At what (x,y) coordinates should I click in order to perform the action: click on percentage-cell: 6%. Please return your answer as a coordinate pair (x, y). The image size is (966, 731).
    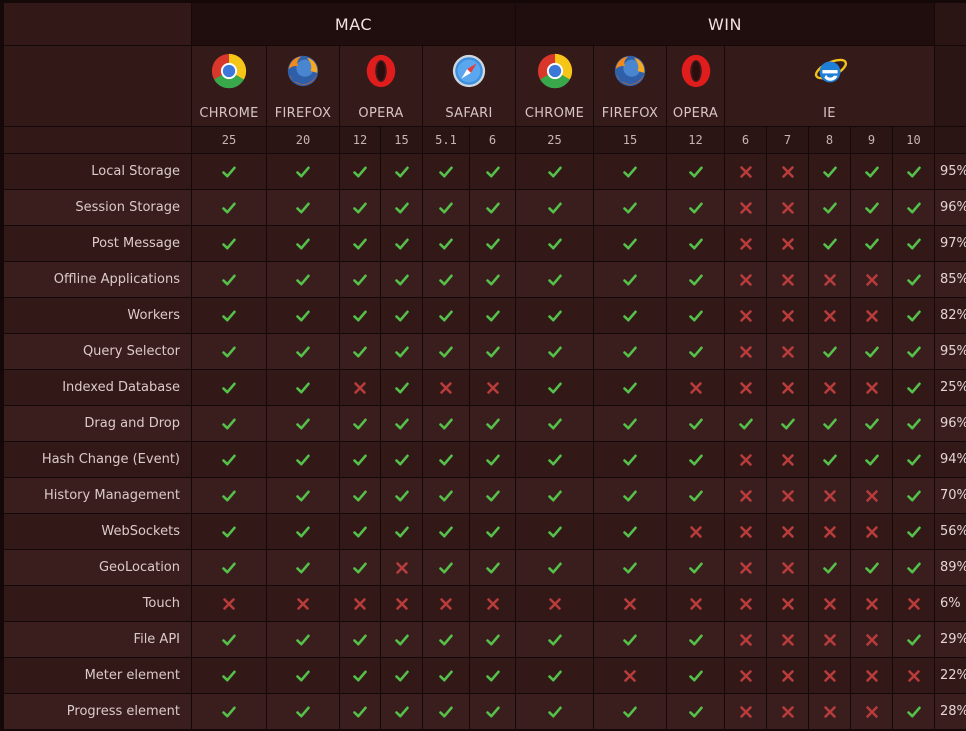
    Looking at the image, I should click on (950, 603).